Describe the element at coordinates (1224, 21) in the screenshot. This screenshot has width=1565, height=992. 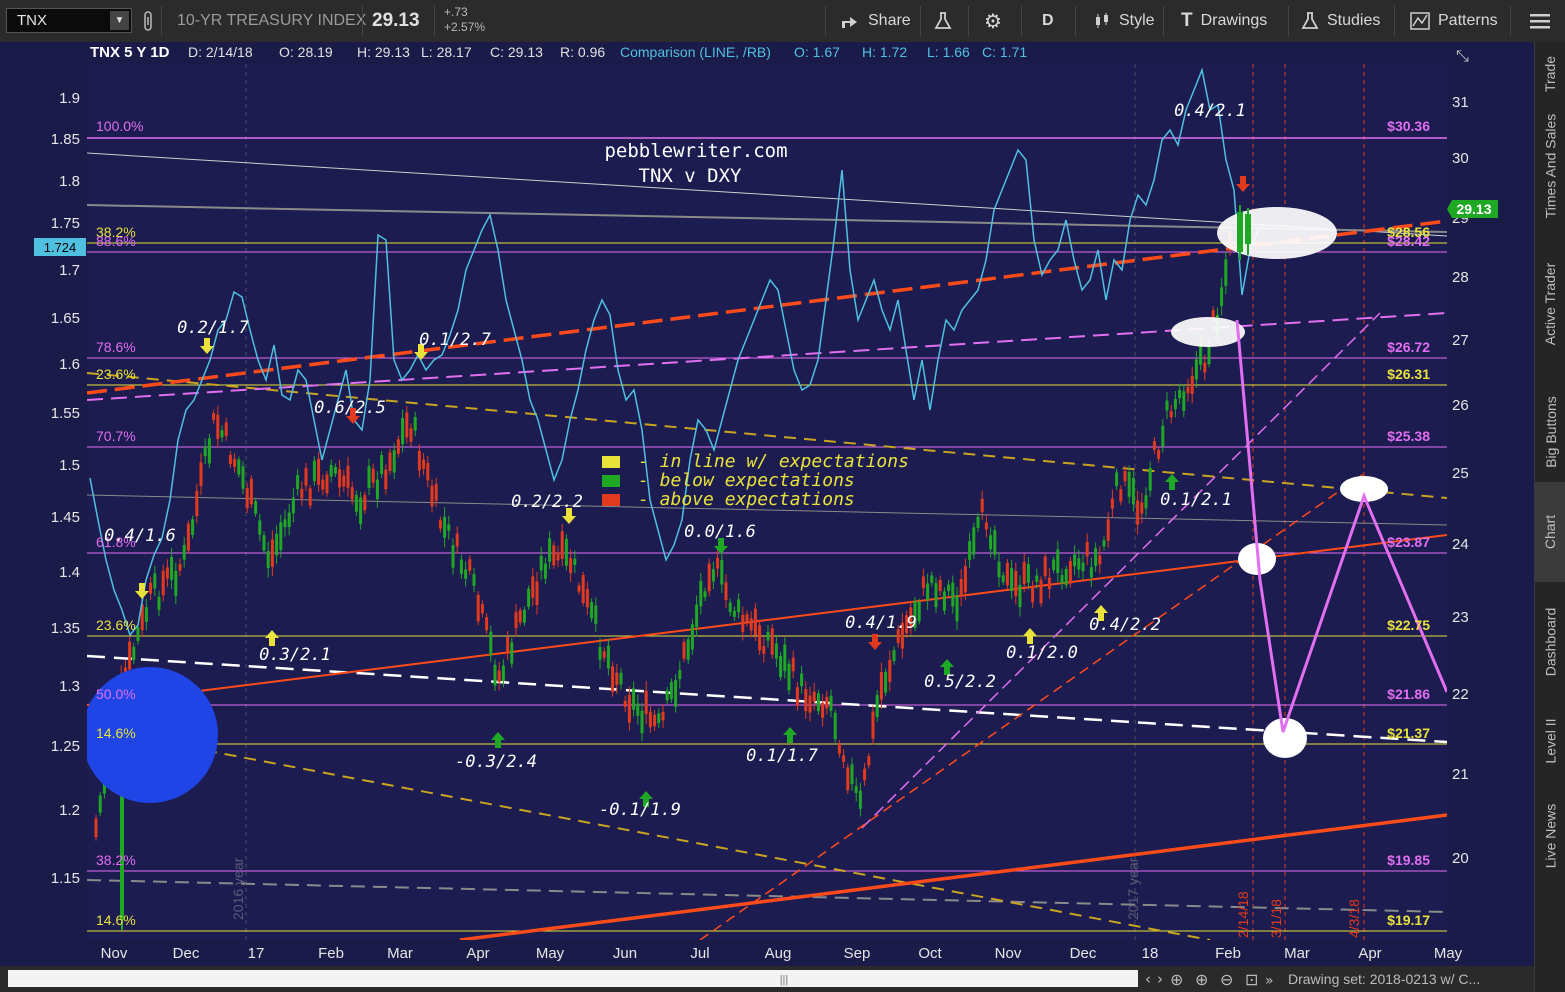
I see `drawings-button: T Drawings` at that location.